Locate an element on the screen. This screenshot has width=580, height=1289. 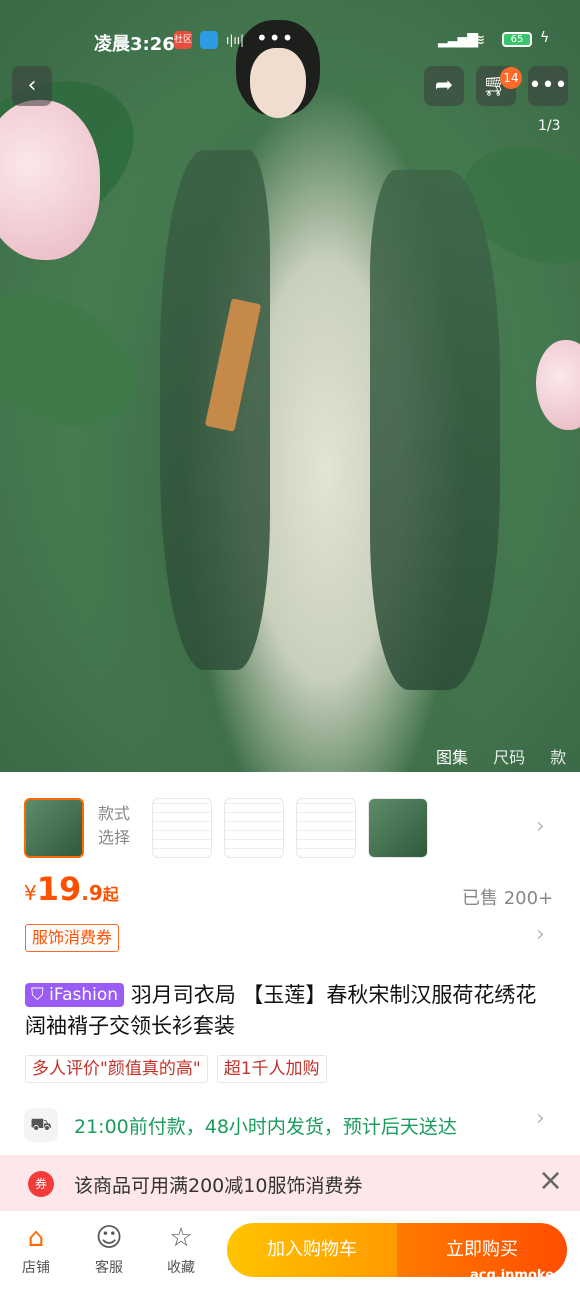
shop-button: ⌂ 店铺 is located at coordinates (36, 1250).